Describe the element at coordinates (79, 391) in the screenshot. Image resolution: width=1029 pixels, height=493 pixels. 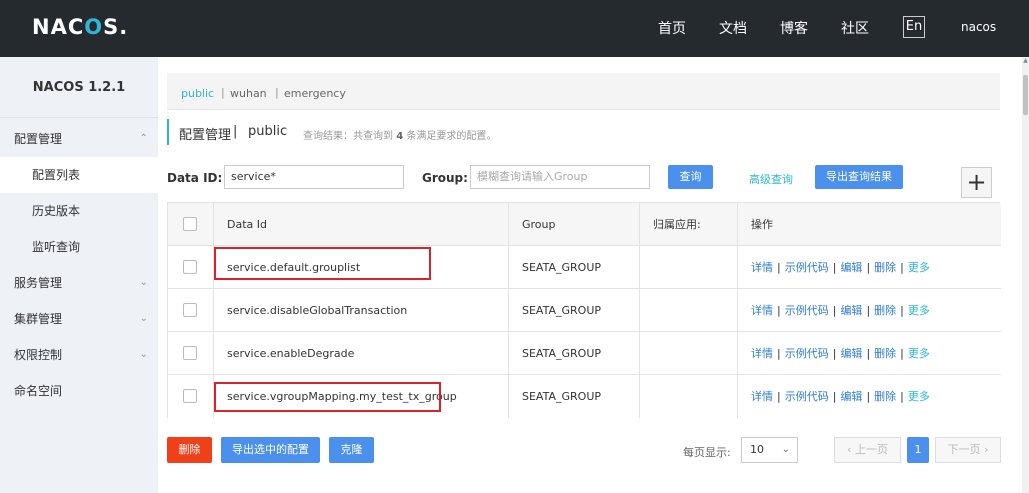
I see `sidebar-item-namespace: 命名空间` at that location.